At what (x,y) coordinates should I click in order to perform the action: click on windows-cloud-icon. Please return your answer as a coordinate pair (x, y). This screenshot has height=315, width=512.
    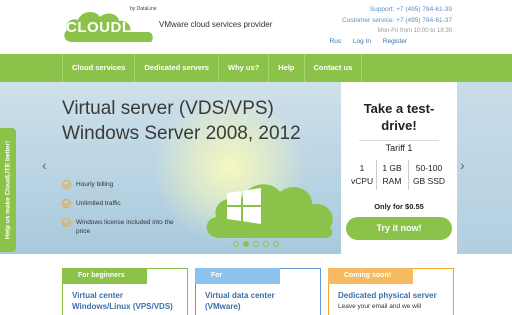
    Looking at the image, I should click on (269, 211).